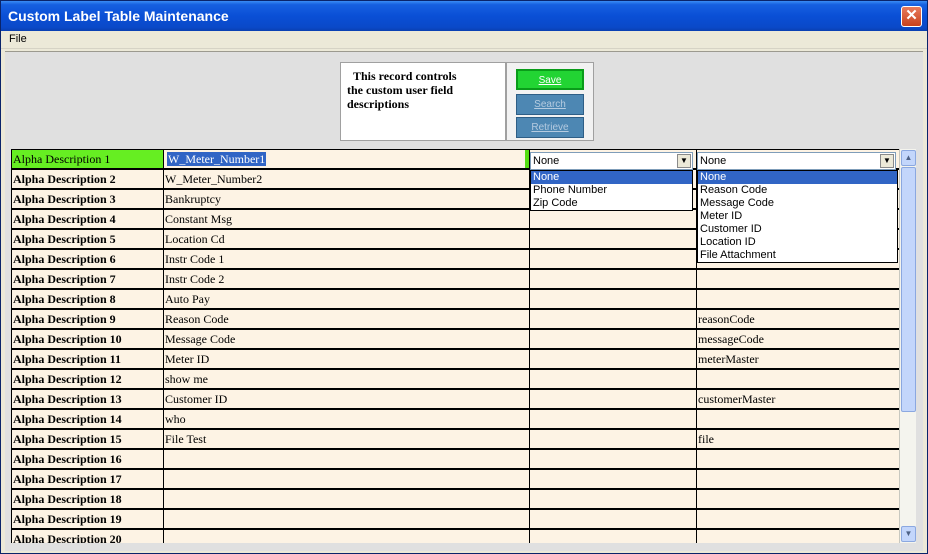 The height and width of the screenshot is (554, 928). I want to click on menu-file: File, so click(18, 39).